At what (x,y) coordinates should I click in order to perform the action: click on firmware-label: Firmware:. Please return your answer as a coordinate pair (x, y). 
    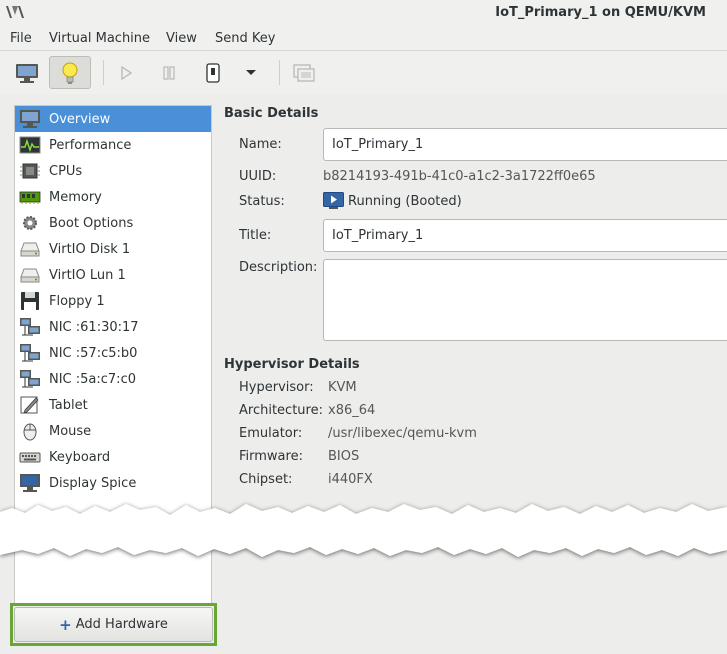
    Looking at the image, I should click on (271, 456).